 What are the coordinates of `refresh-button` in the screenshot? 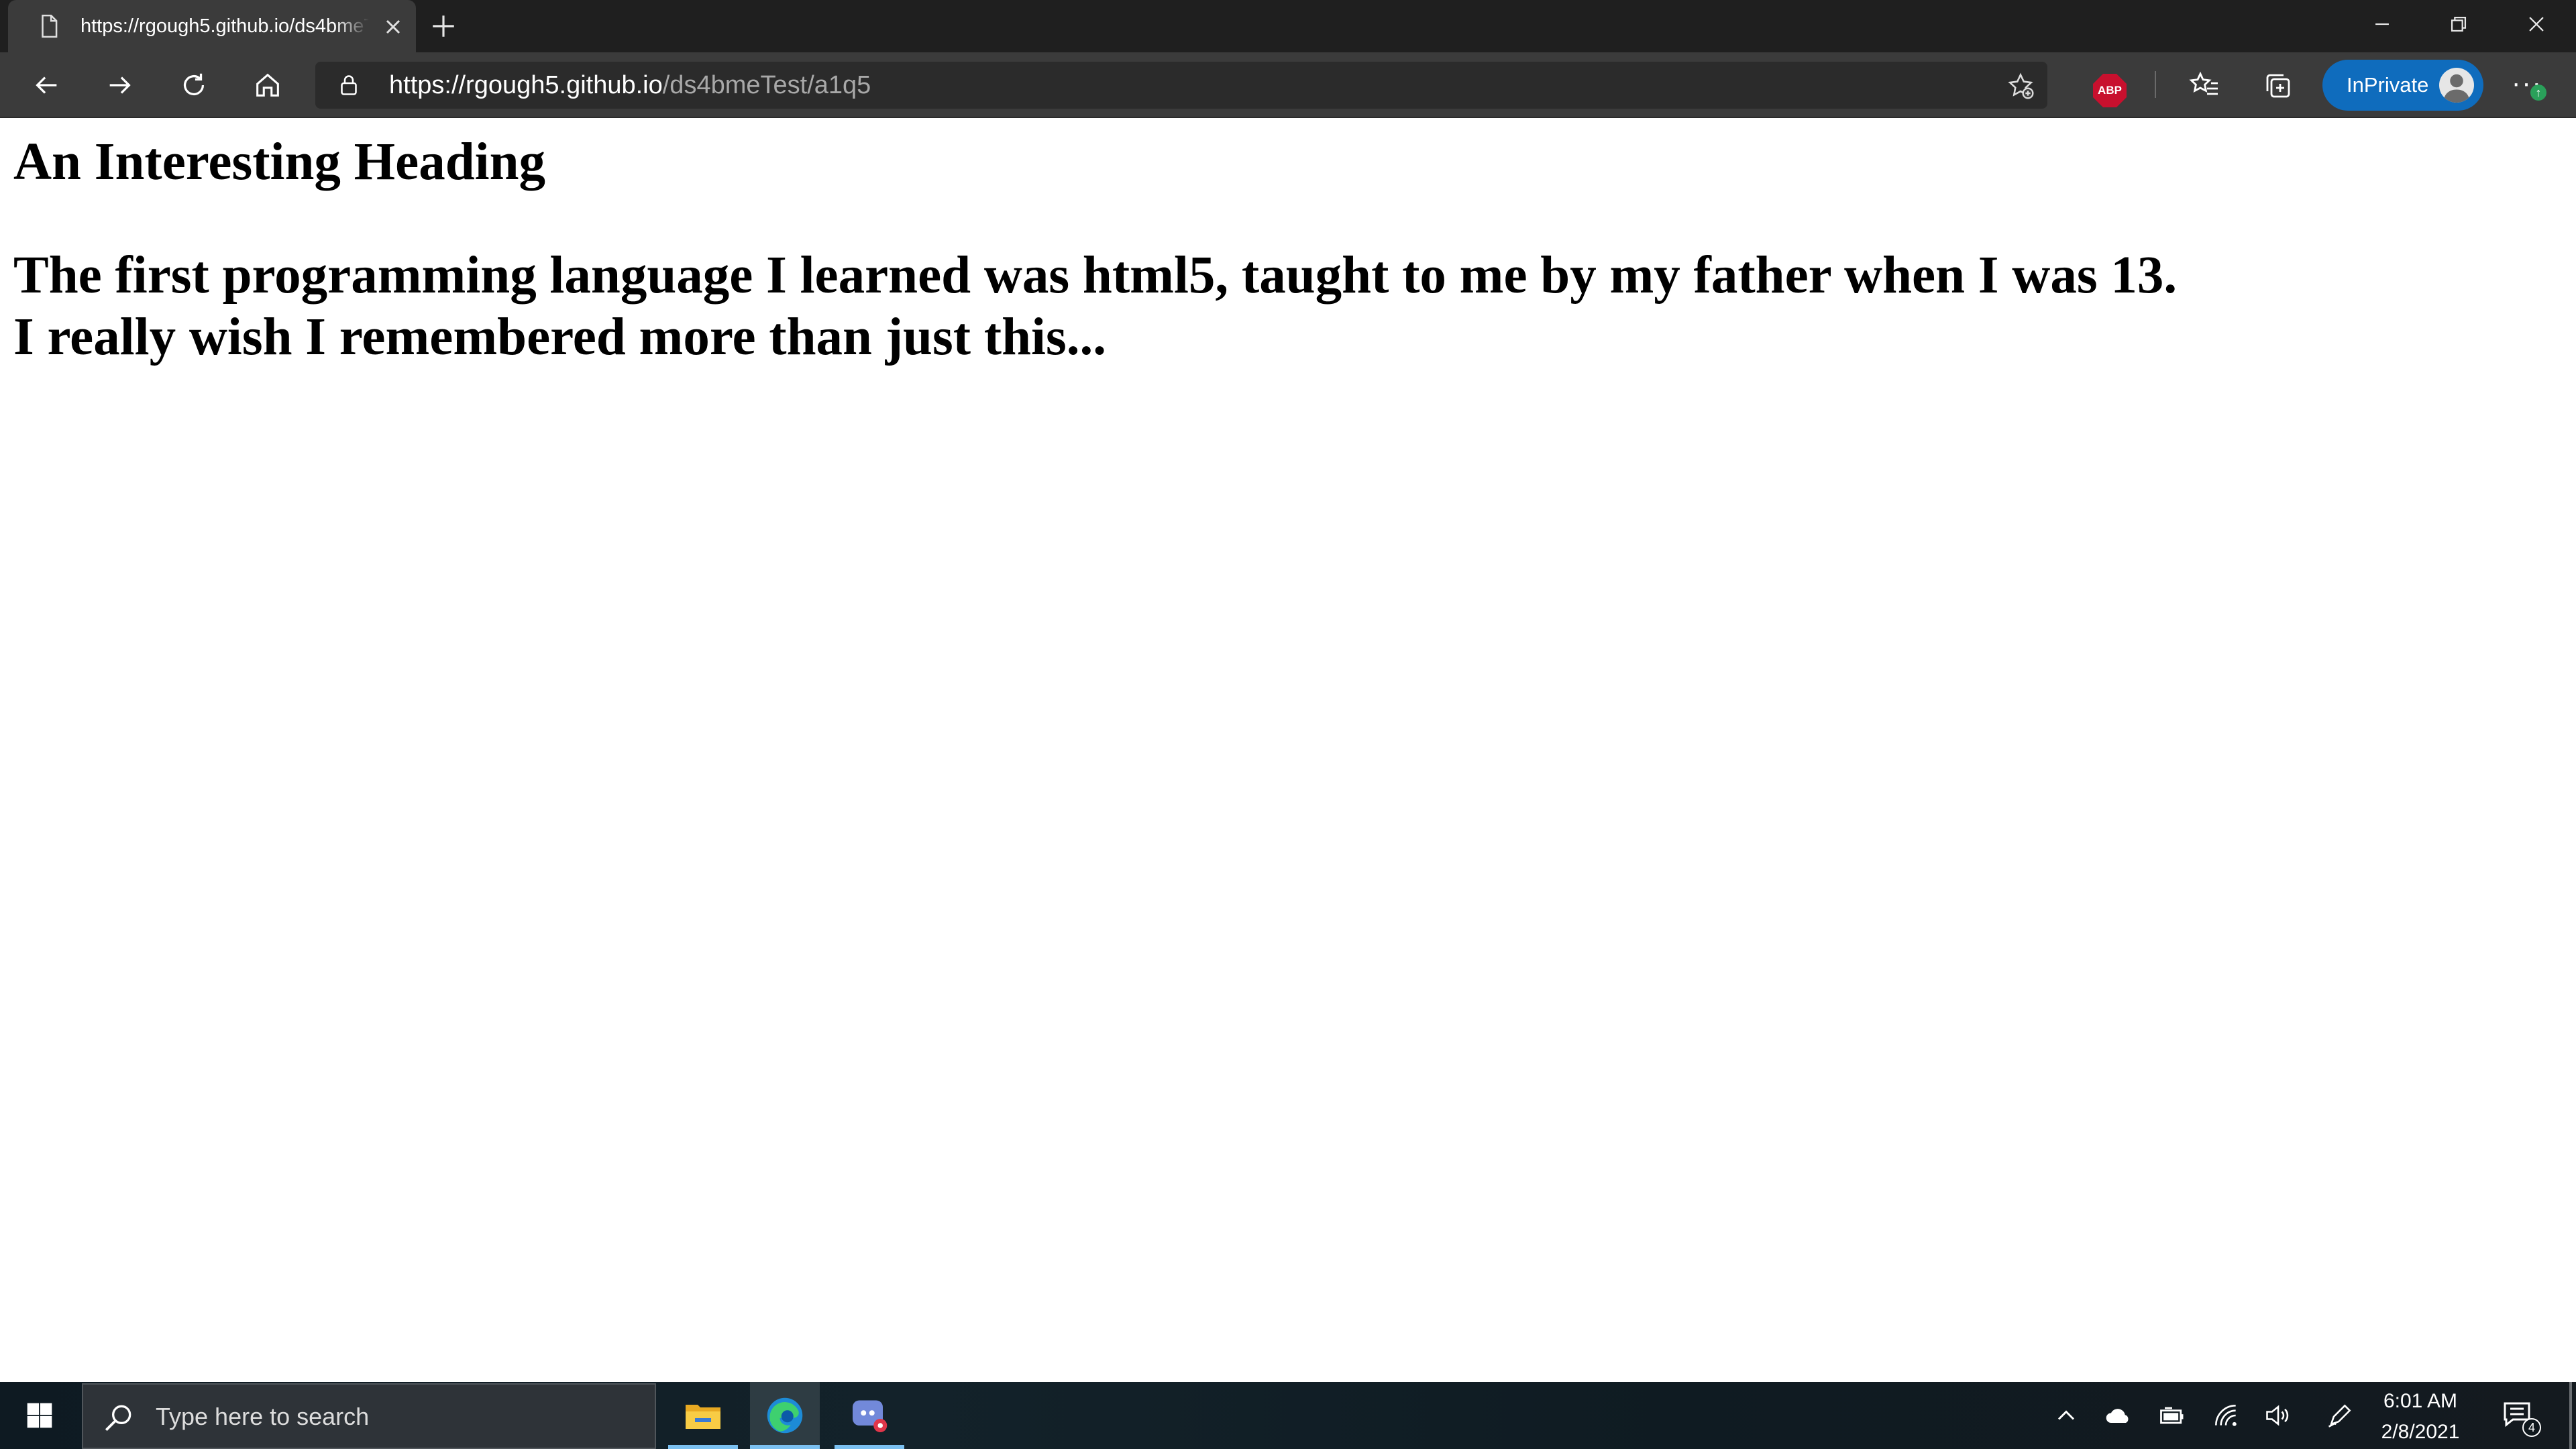 It's located at (193, 85).